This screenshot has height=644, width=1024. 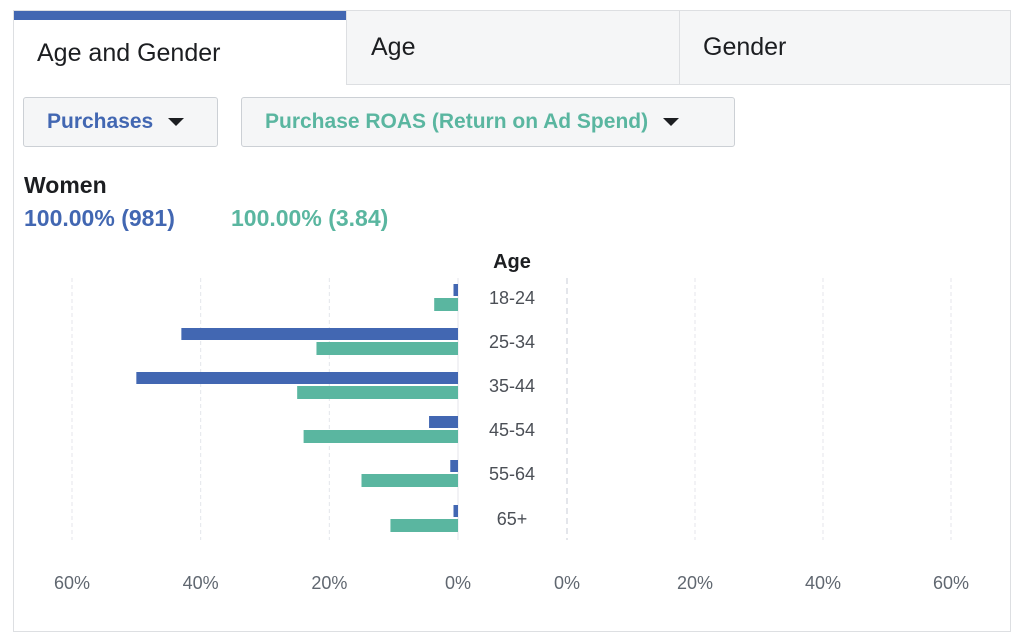 I want to click on category-label: 35-44, so click(x=512, y=386).